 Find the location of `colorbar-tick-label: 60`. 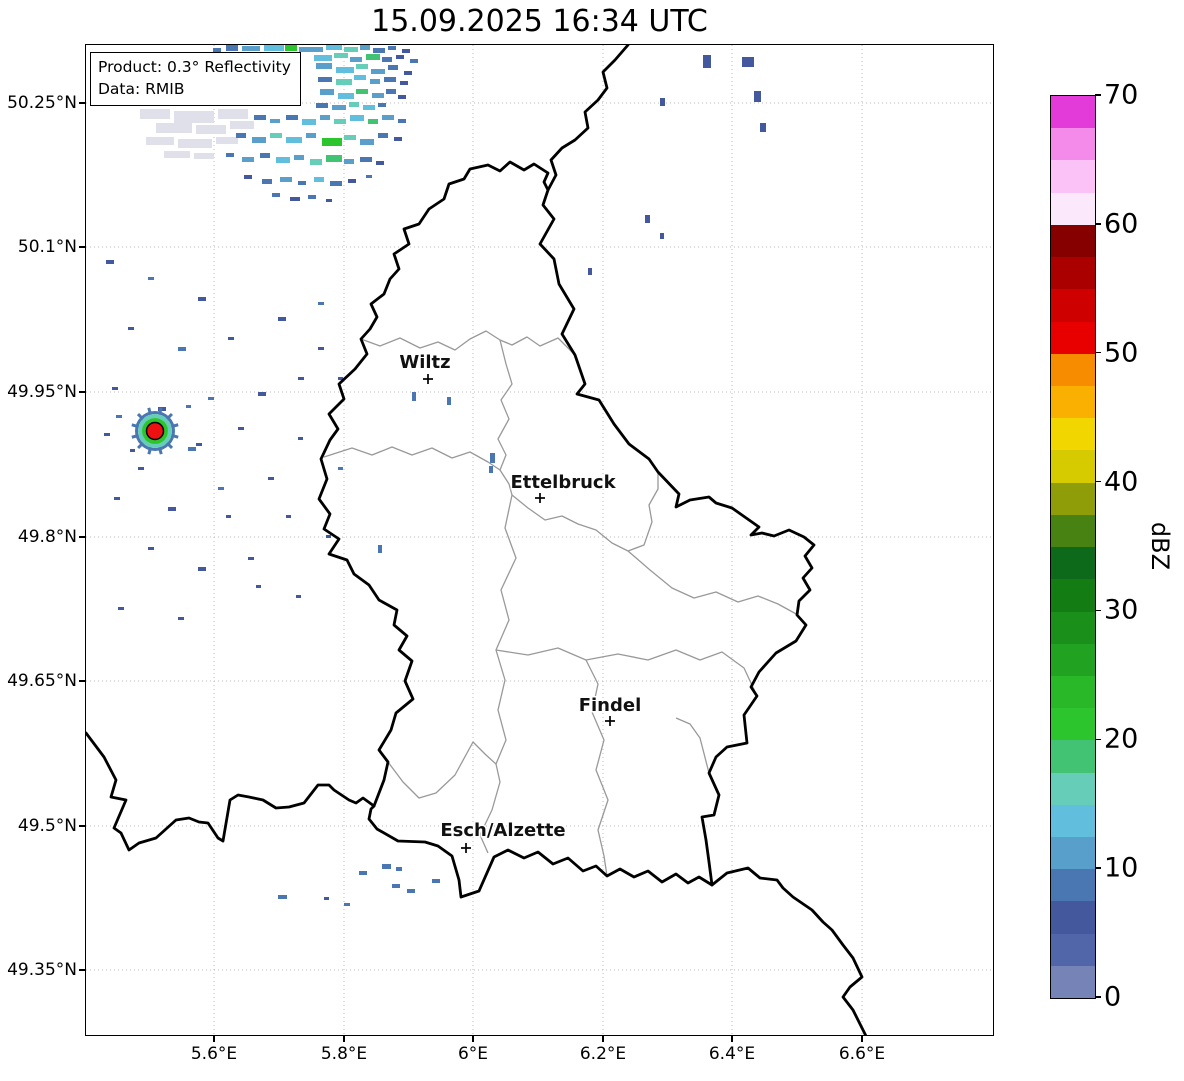

colorbar-tick-label: 60 is located at coordinates (1121, 224).